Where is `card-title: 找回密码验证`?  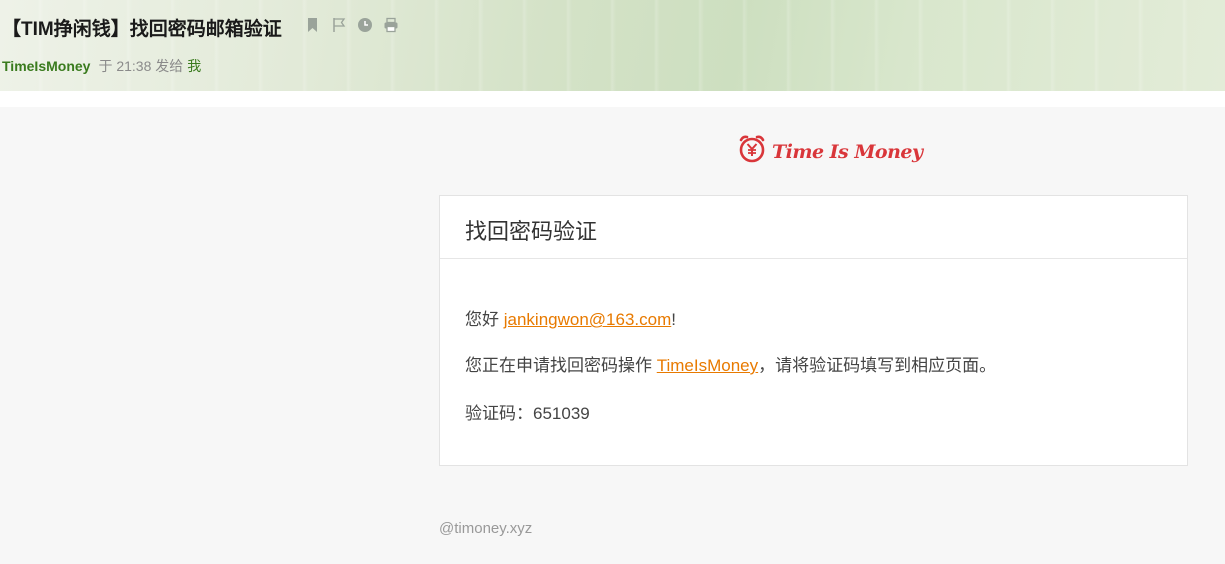
card-title: 找回密码验证 is located at coordinates (531, 231).